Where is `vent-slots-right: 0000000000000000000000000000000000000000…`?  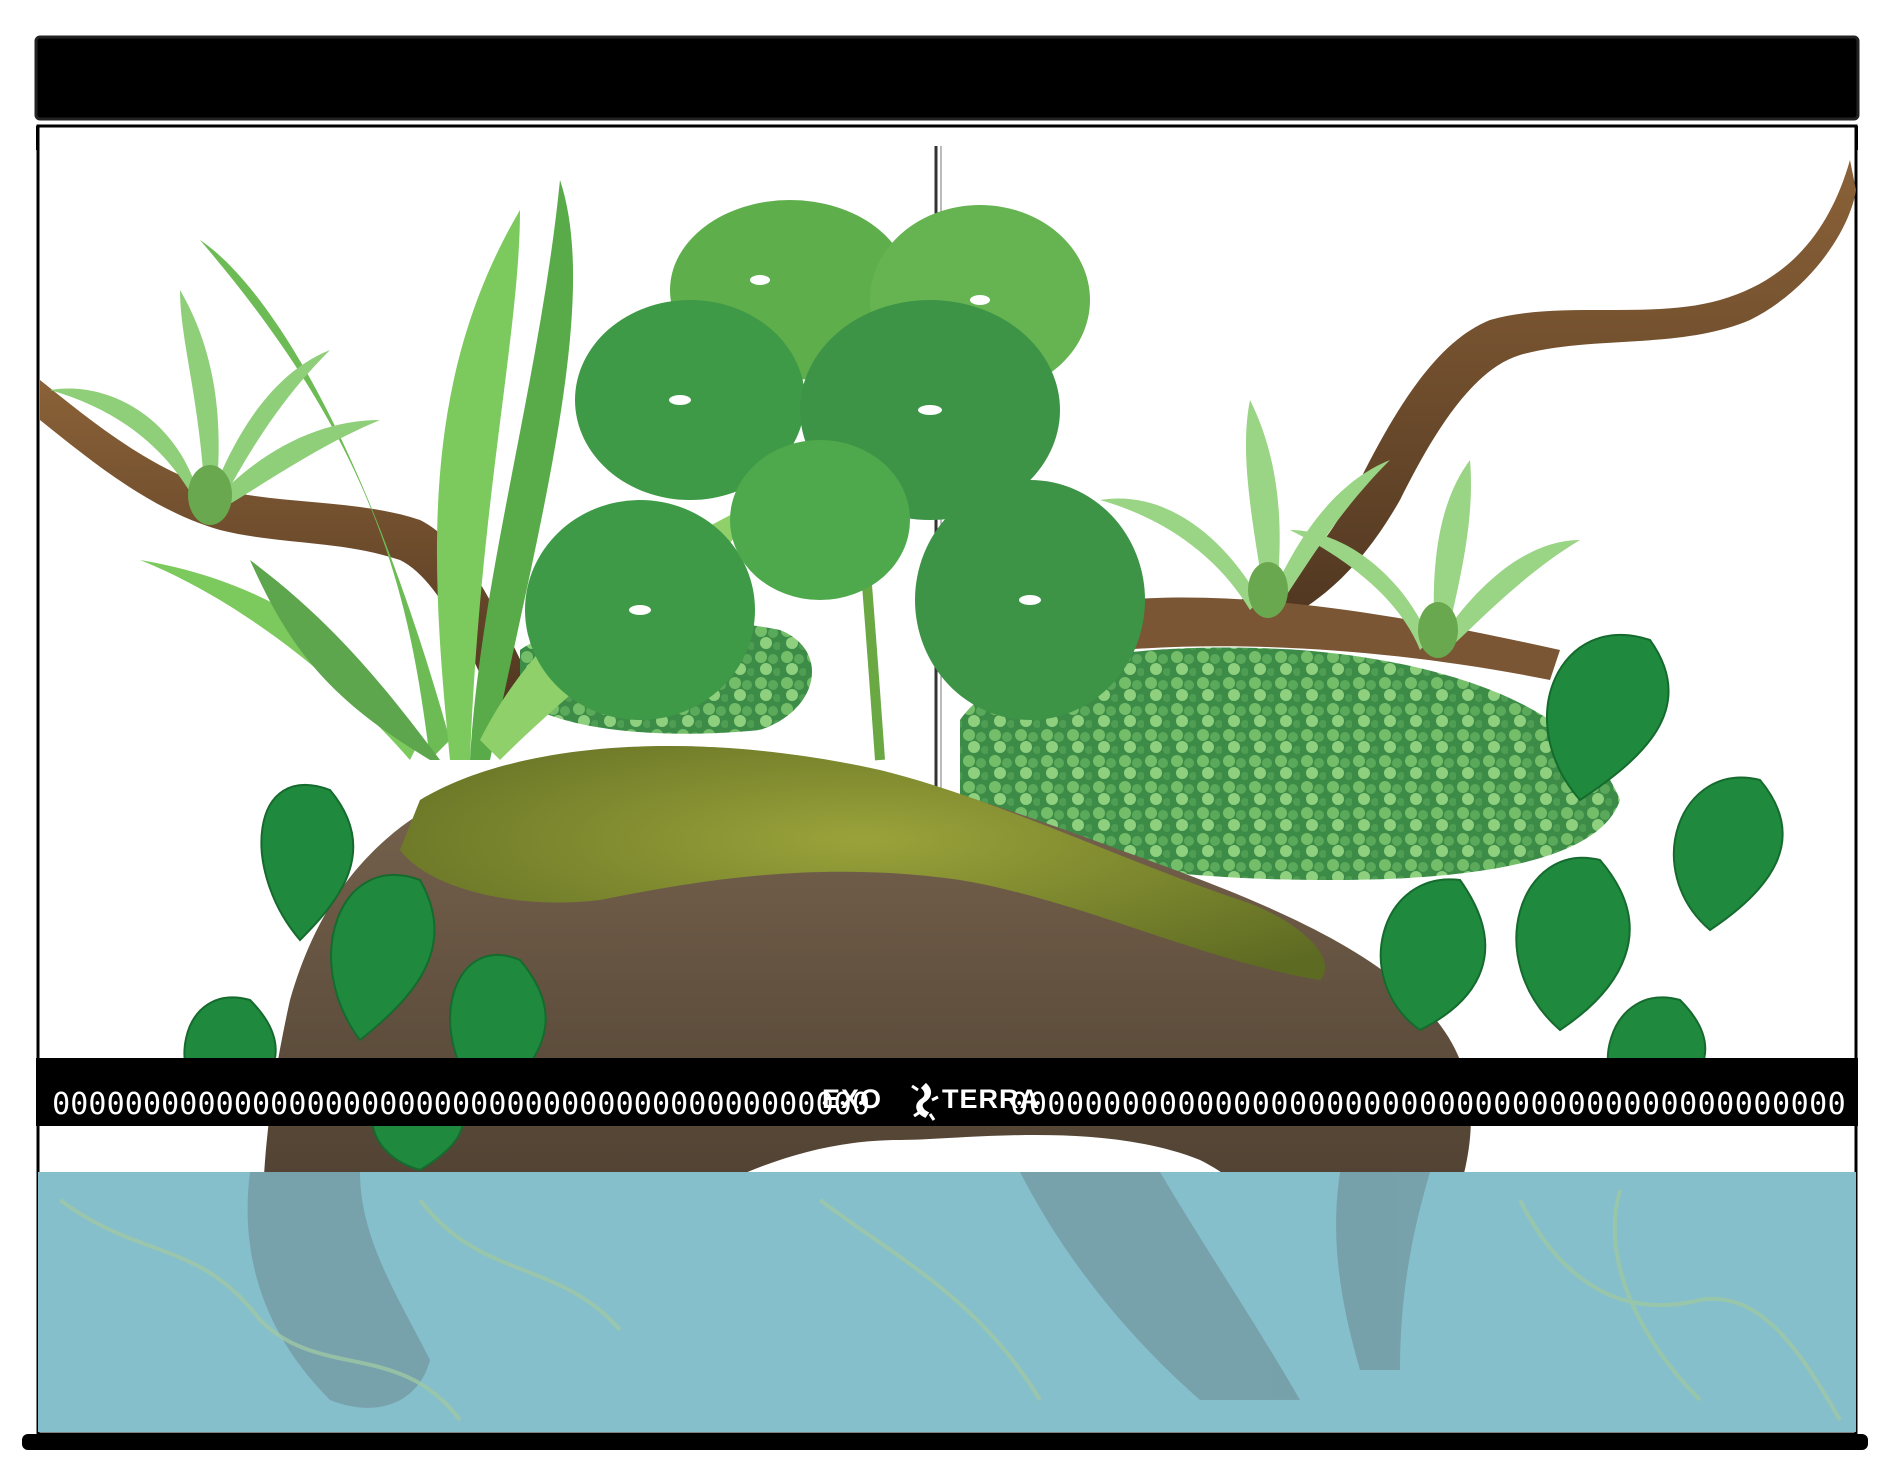 vent-slots-right: 0000000000000000000000000000000000000000… is located at coordinates (1427, 1104).